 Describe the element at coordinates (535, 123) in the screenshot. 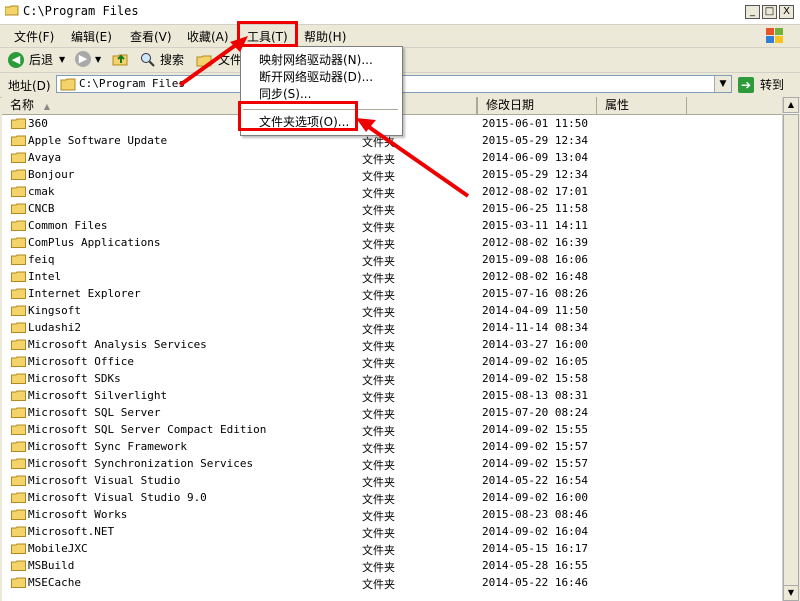

I see `file-date: 2015-06-01 11:50` at that location.